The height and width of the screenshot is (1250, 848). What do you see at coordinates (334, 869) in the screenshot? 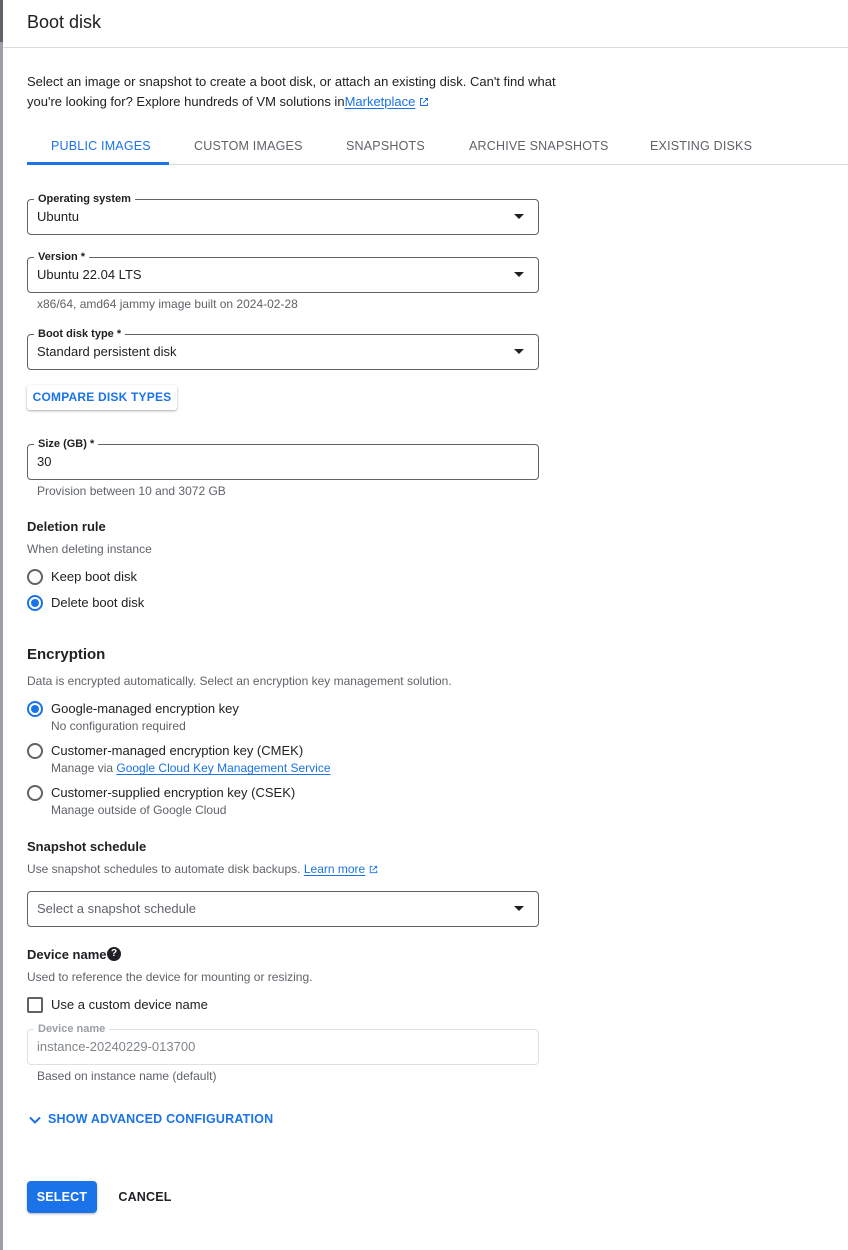
I see `learn-more-link: Learn more` at bounding box center [334, 869].